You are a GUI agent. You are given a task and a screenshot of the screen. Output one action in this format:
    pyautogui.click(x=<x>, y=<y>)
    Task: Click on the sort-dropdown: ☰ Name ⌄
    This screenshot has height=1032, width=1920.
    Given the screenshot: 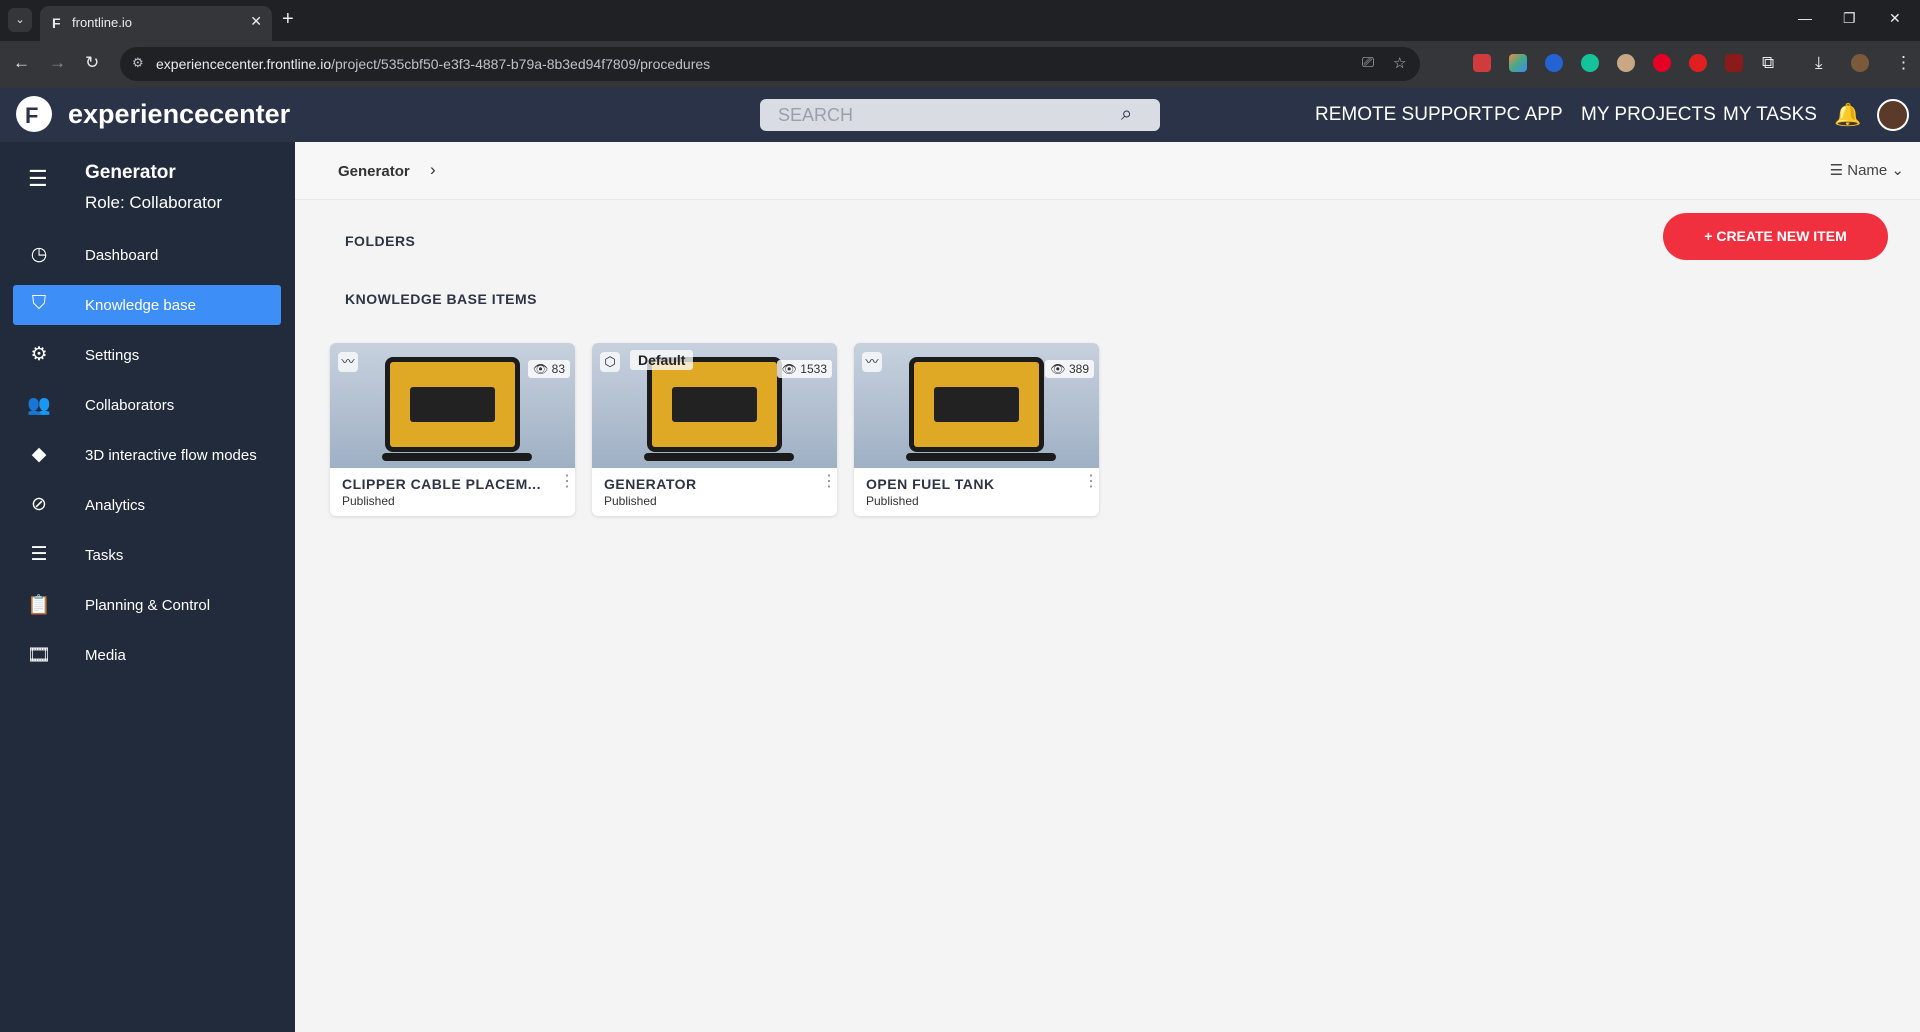 What is the action you would take?
    pyautogui.click(x=1867, y=170)
    